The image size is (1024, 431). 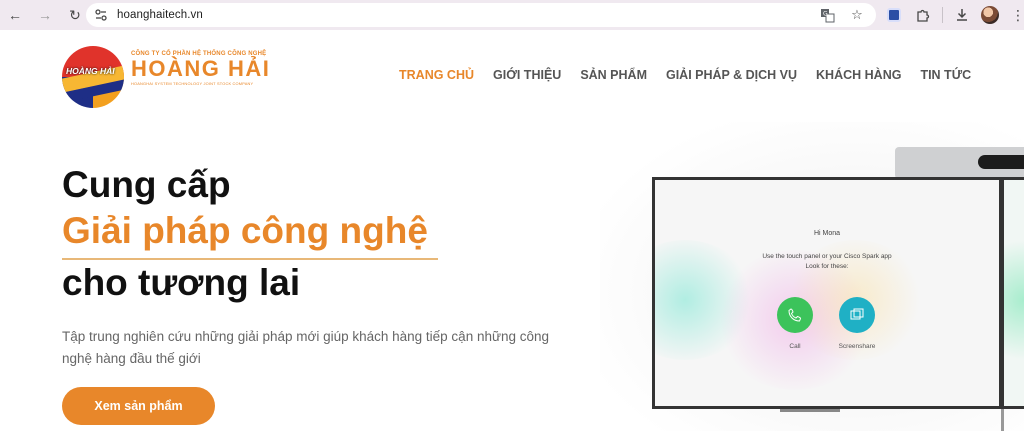 What do you see at coordinates (527, 75) in the screenshot?
I see `nav-item-gioi-thieu: GIỚI THIỆU` at bounding box center [527, 75].